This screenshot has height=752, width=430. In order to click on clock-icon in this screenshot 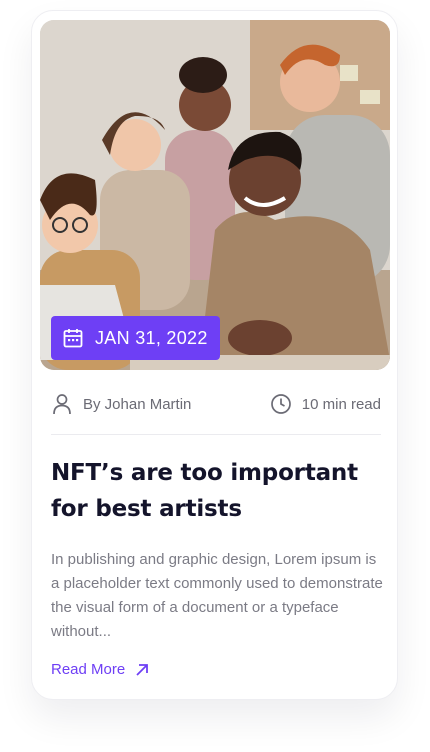, I will do `click(281, 404)`.